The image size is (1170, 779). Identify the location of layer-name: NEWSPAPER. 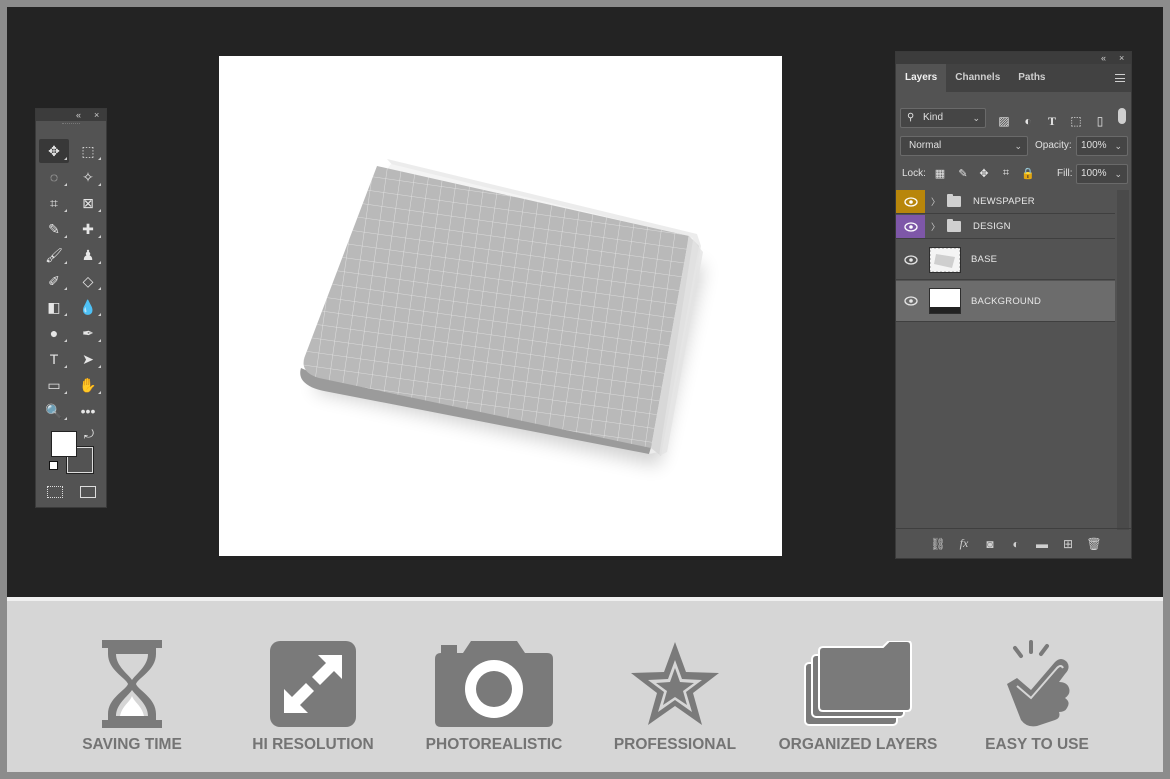
(1004, 201).